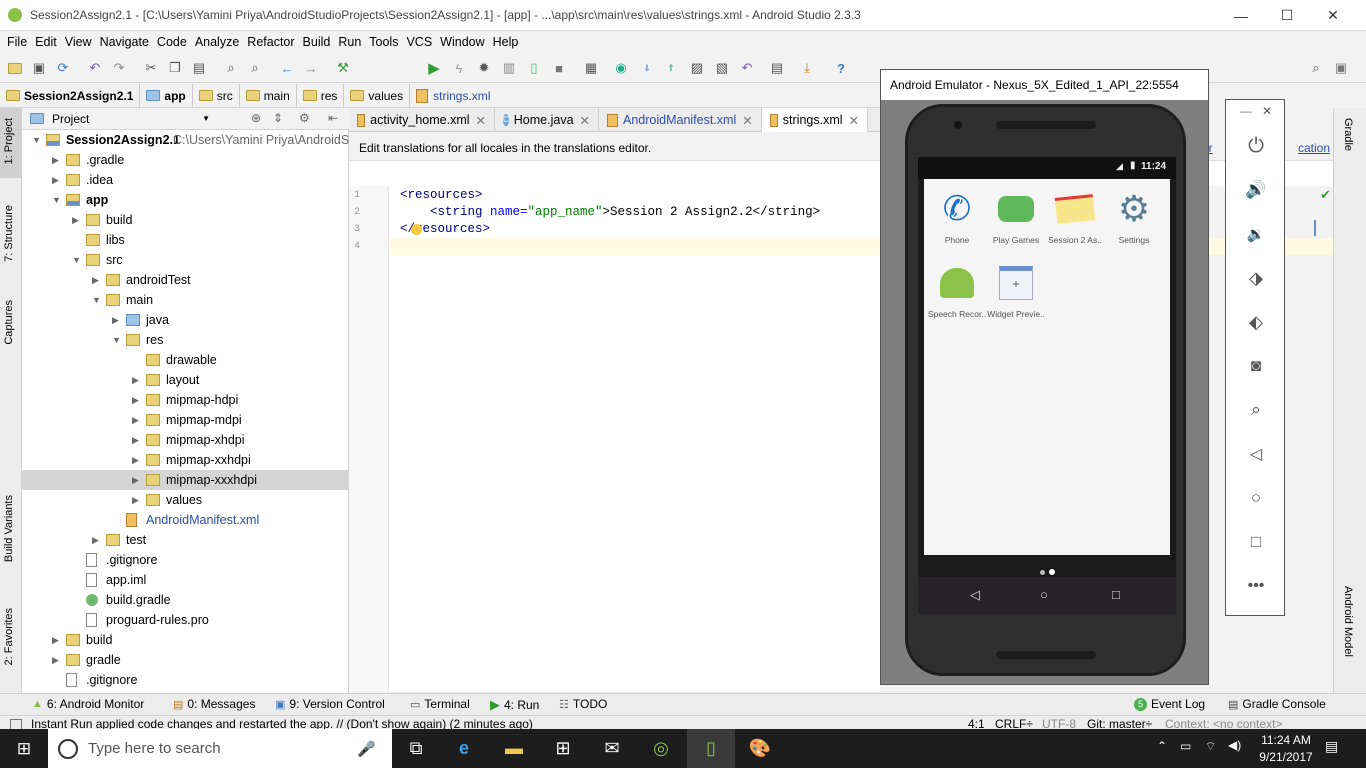 The image size is (1366, 768). What do you see at coordinates (722, 68) in the screenshot?
I see `vcs-compare-icon: ▧` at bounding box center [722, 68].